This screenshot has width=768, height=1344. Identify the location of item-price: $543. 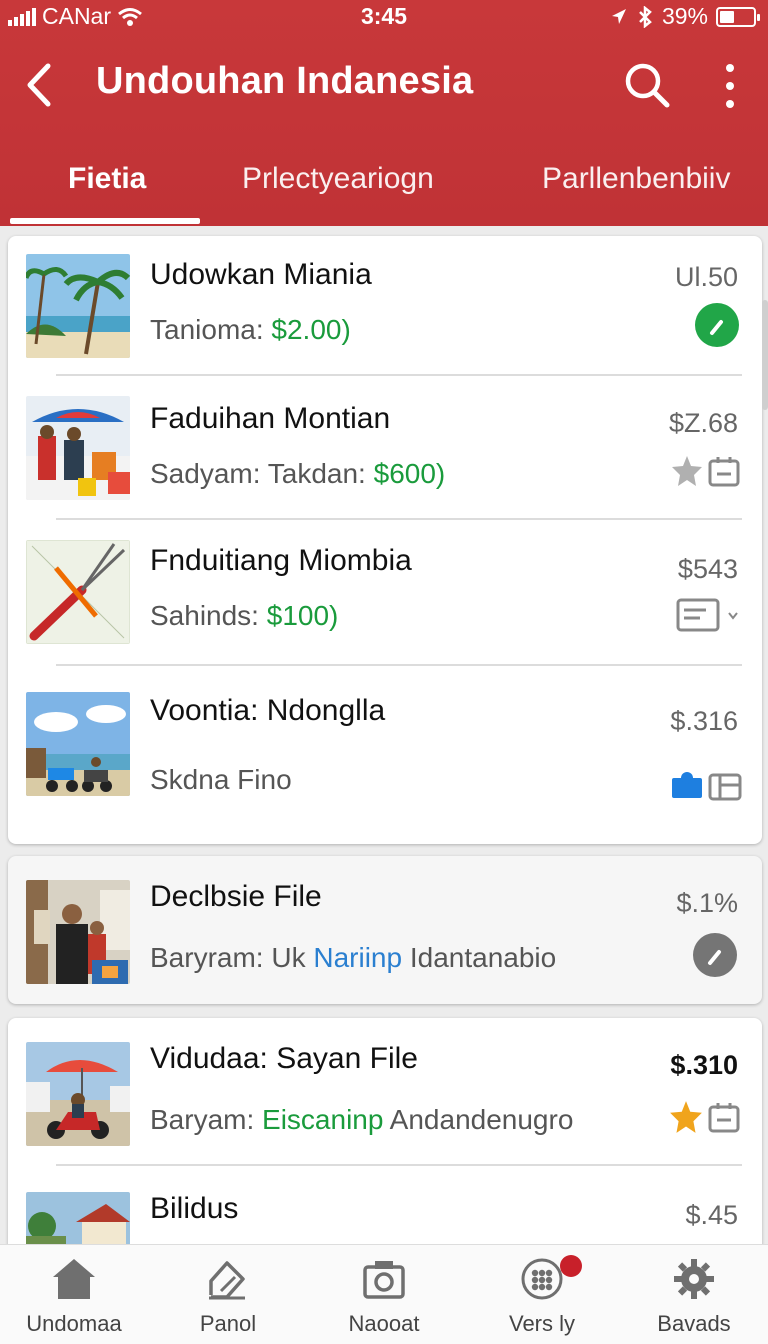
(707, 569).